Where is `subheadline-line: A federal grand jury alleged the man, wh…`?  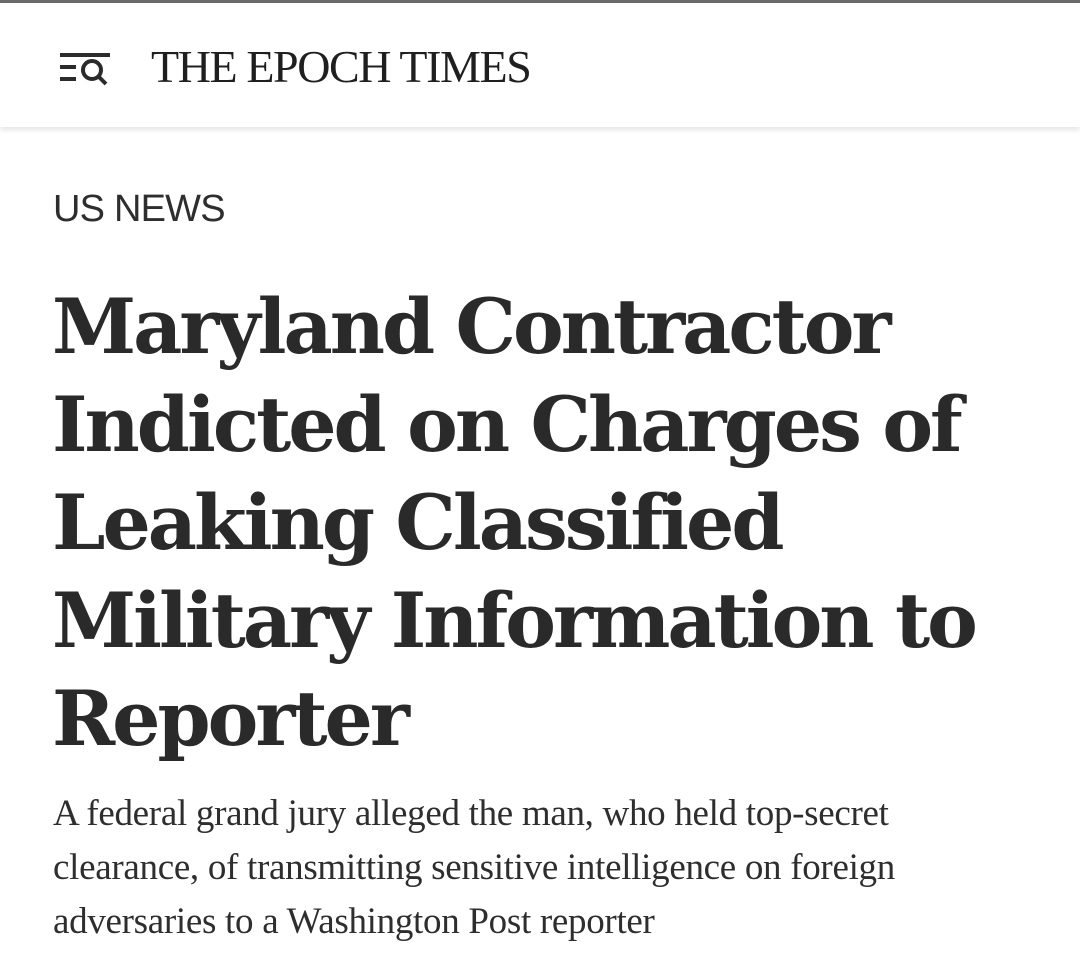
subheadline-line: A federal grand jury alleged the man, wh… is located at coordinates (471, 813).